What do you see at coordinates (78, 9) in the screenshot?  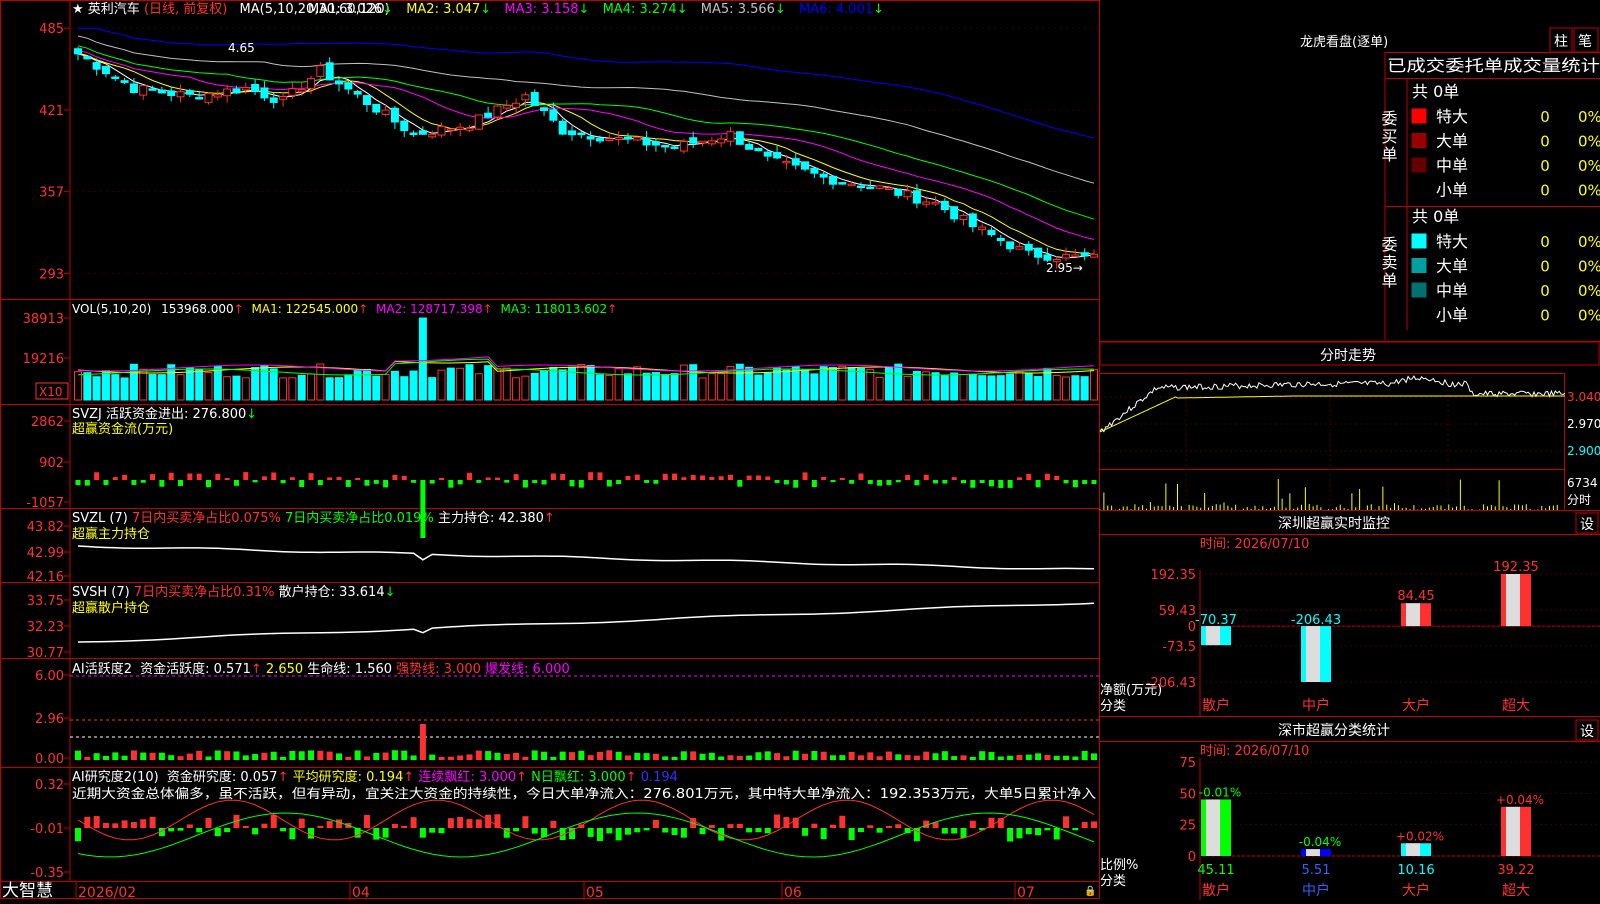 I see `star-icon: ★` at bounding box center [78, 9].